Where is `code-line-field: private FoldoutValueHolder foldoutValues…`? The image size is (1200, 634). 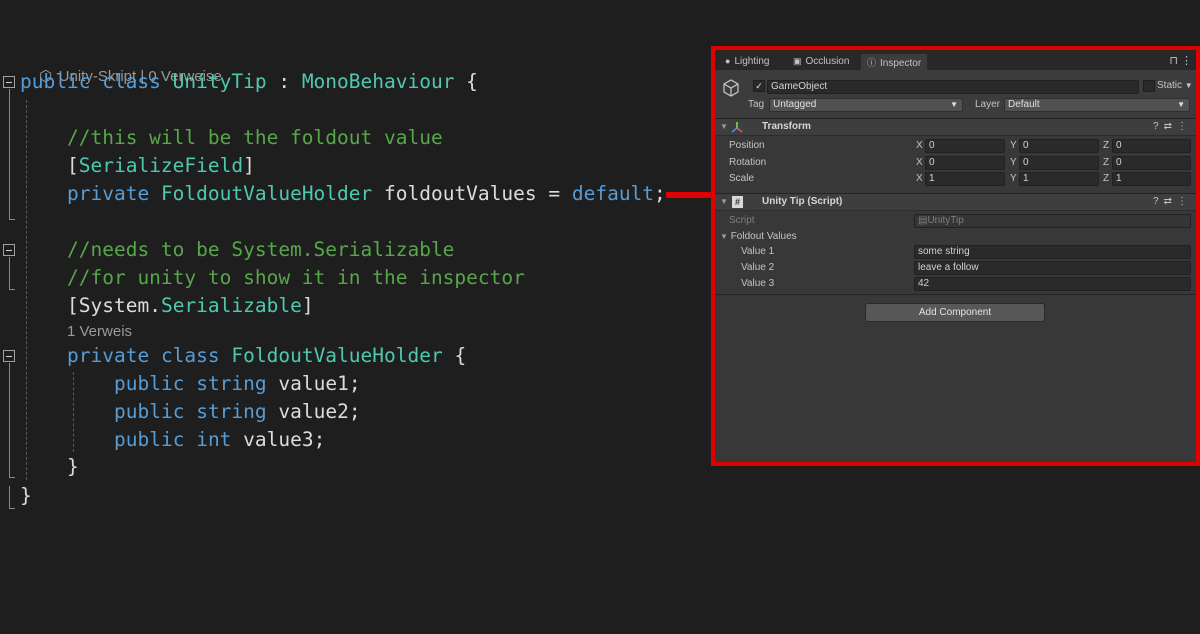 code-line-field: private FoldoutValueHolder foldoutValues… is located at coordinates (366, 193).